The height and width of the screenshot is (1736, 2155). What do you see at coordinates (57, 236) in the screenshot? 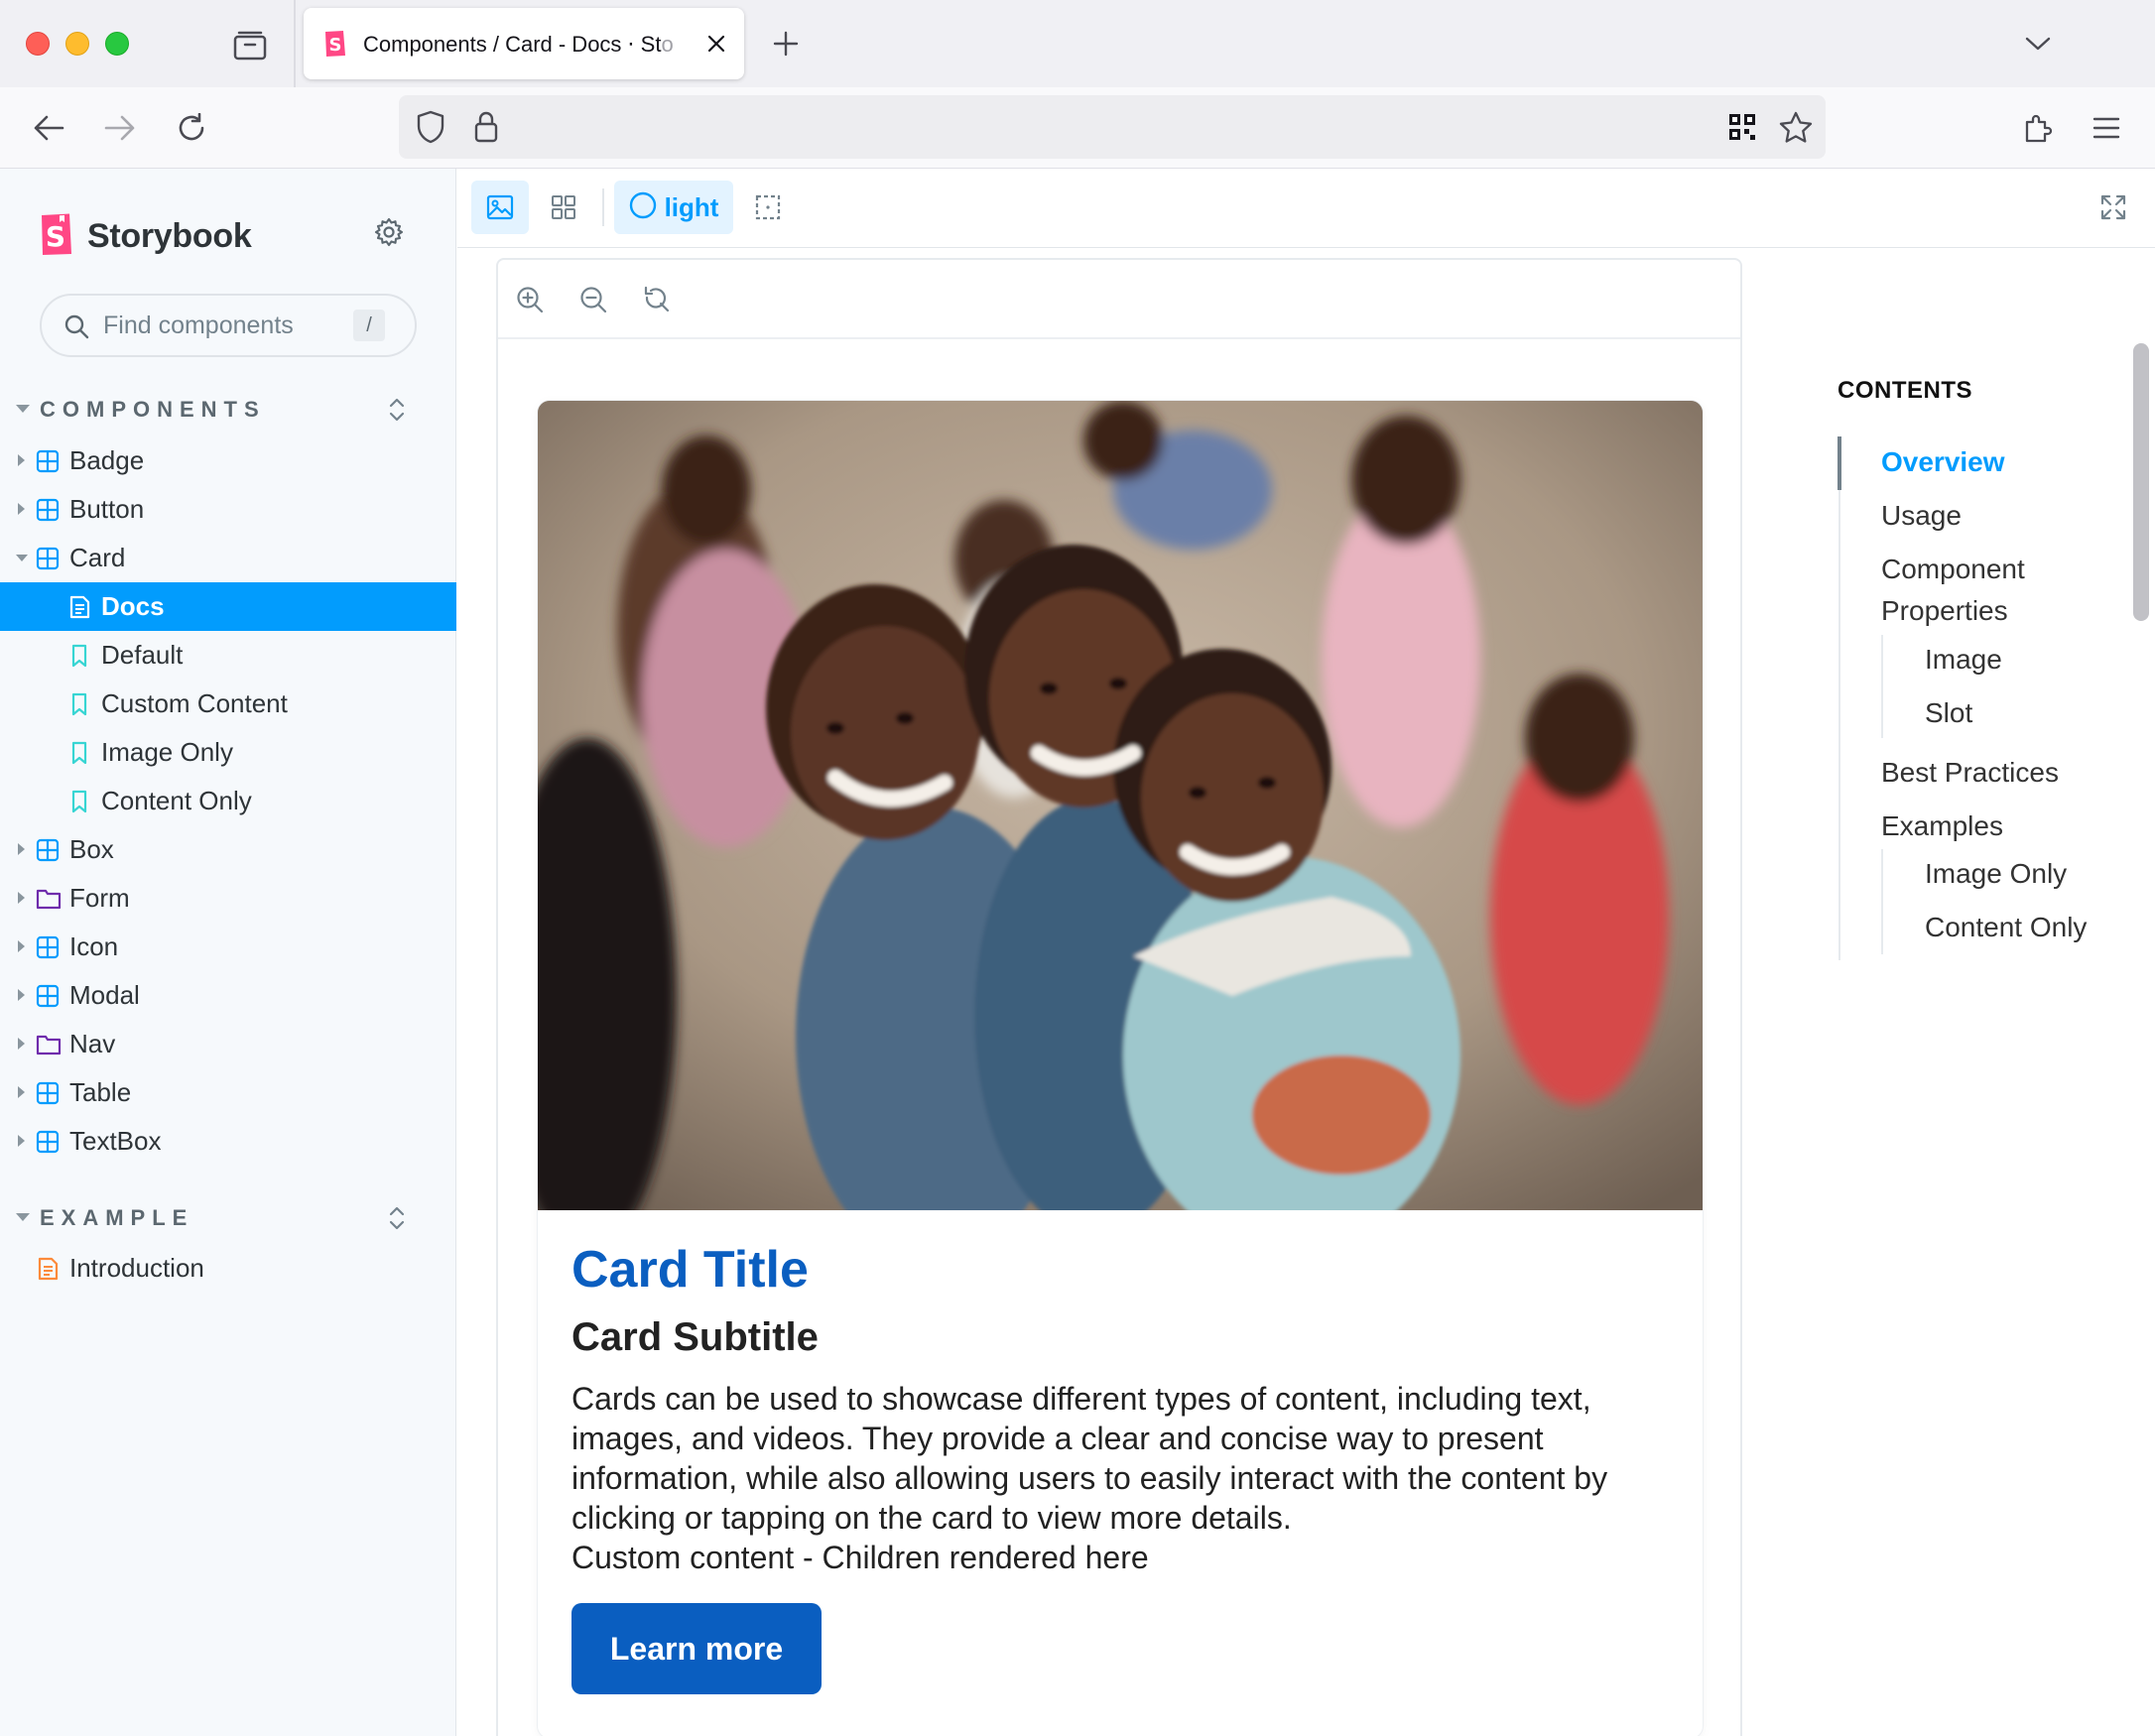
I see `storybook-logo-icon: S` at bounding box center [57, 236].